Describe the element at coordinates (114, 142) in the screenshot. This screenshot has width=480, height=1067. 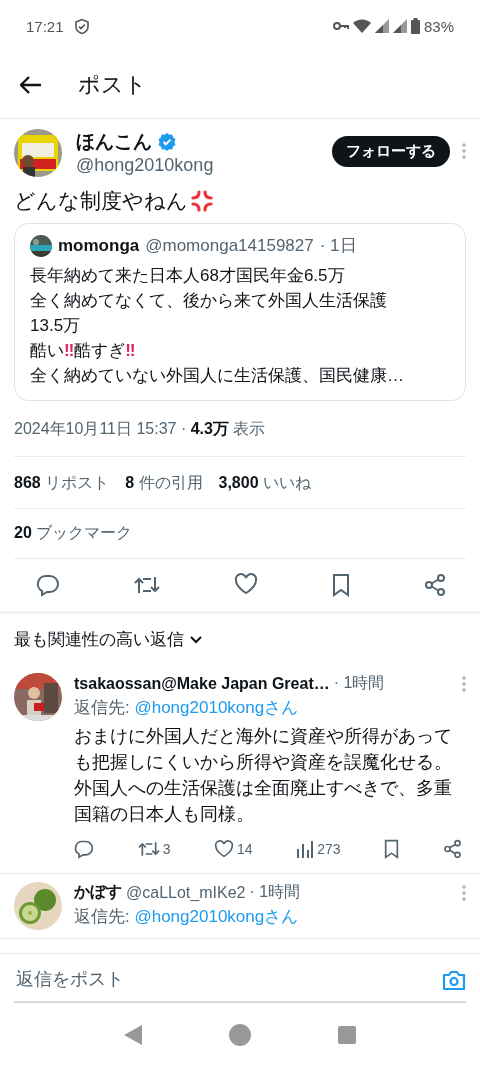
I see `author-name: ほんこん` at that location.